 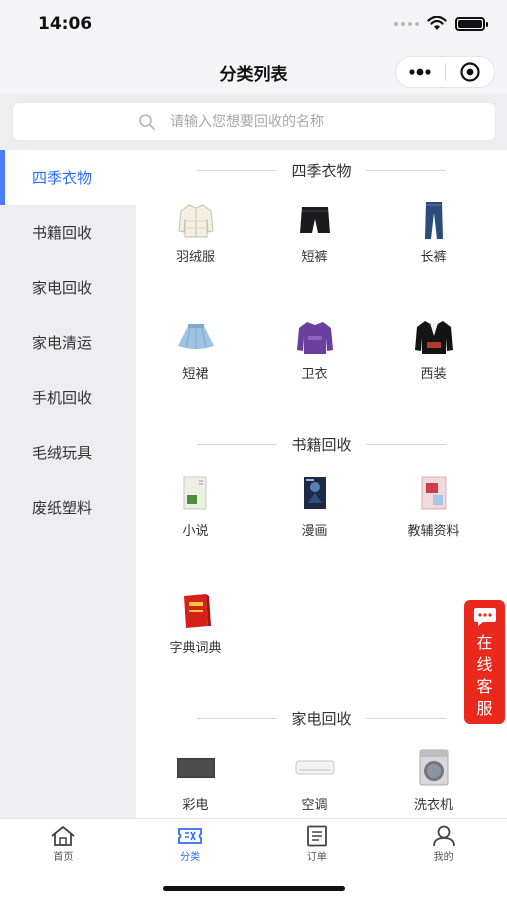 I want to click on category-item-washing-machine: 洗衣机, so click(x=433, y=778).